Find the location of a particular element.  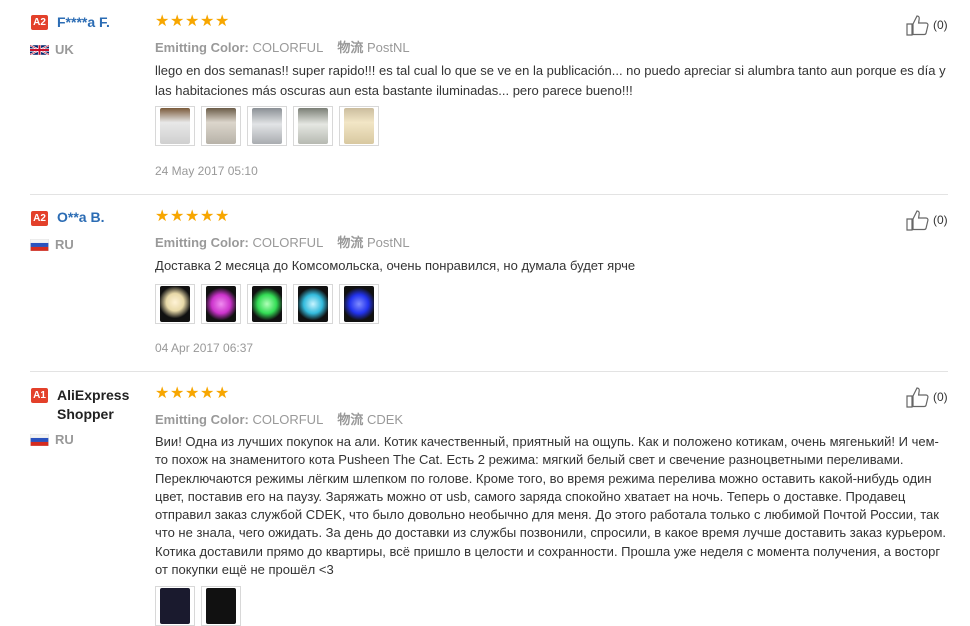

reviewer-name: AliExpress Shopper is located at coordinates (102, 405).